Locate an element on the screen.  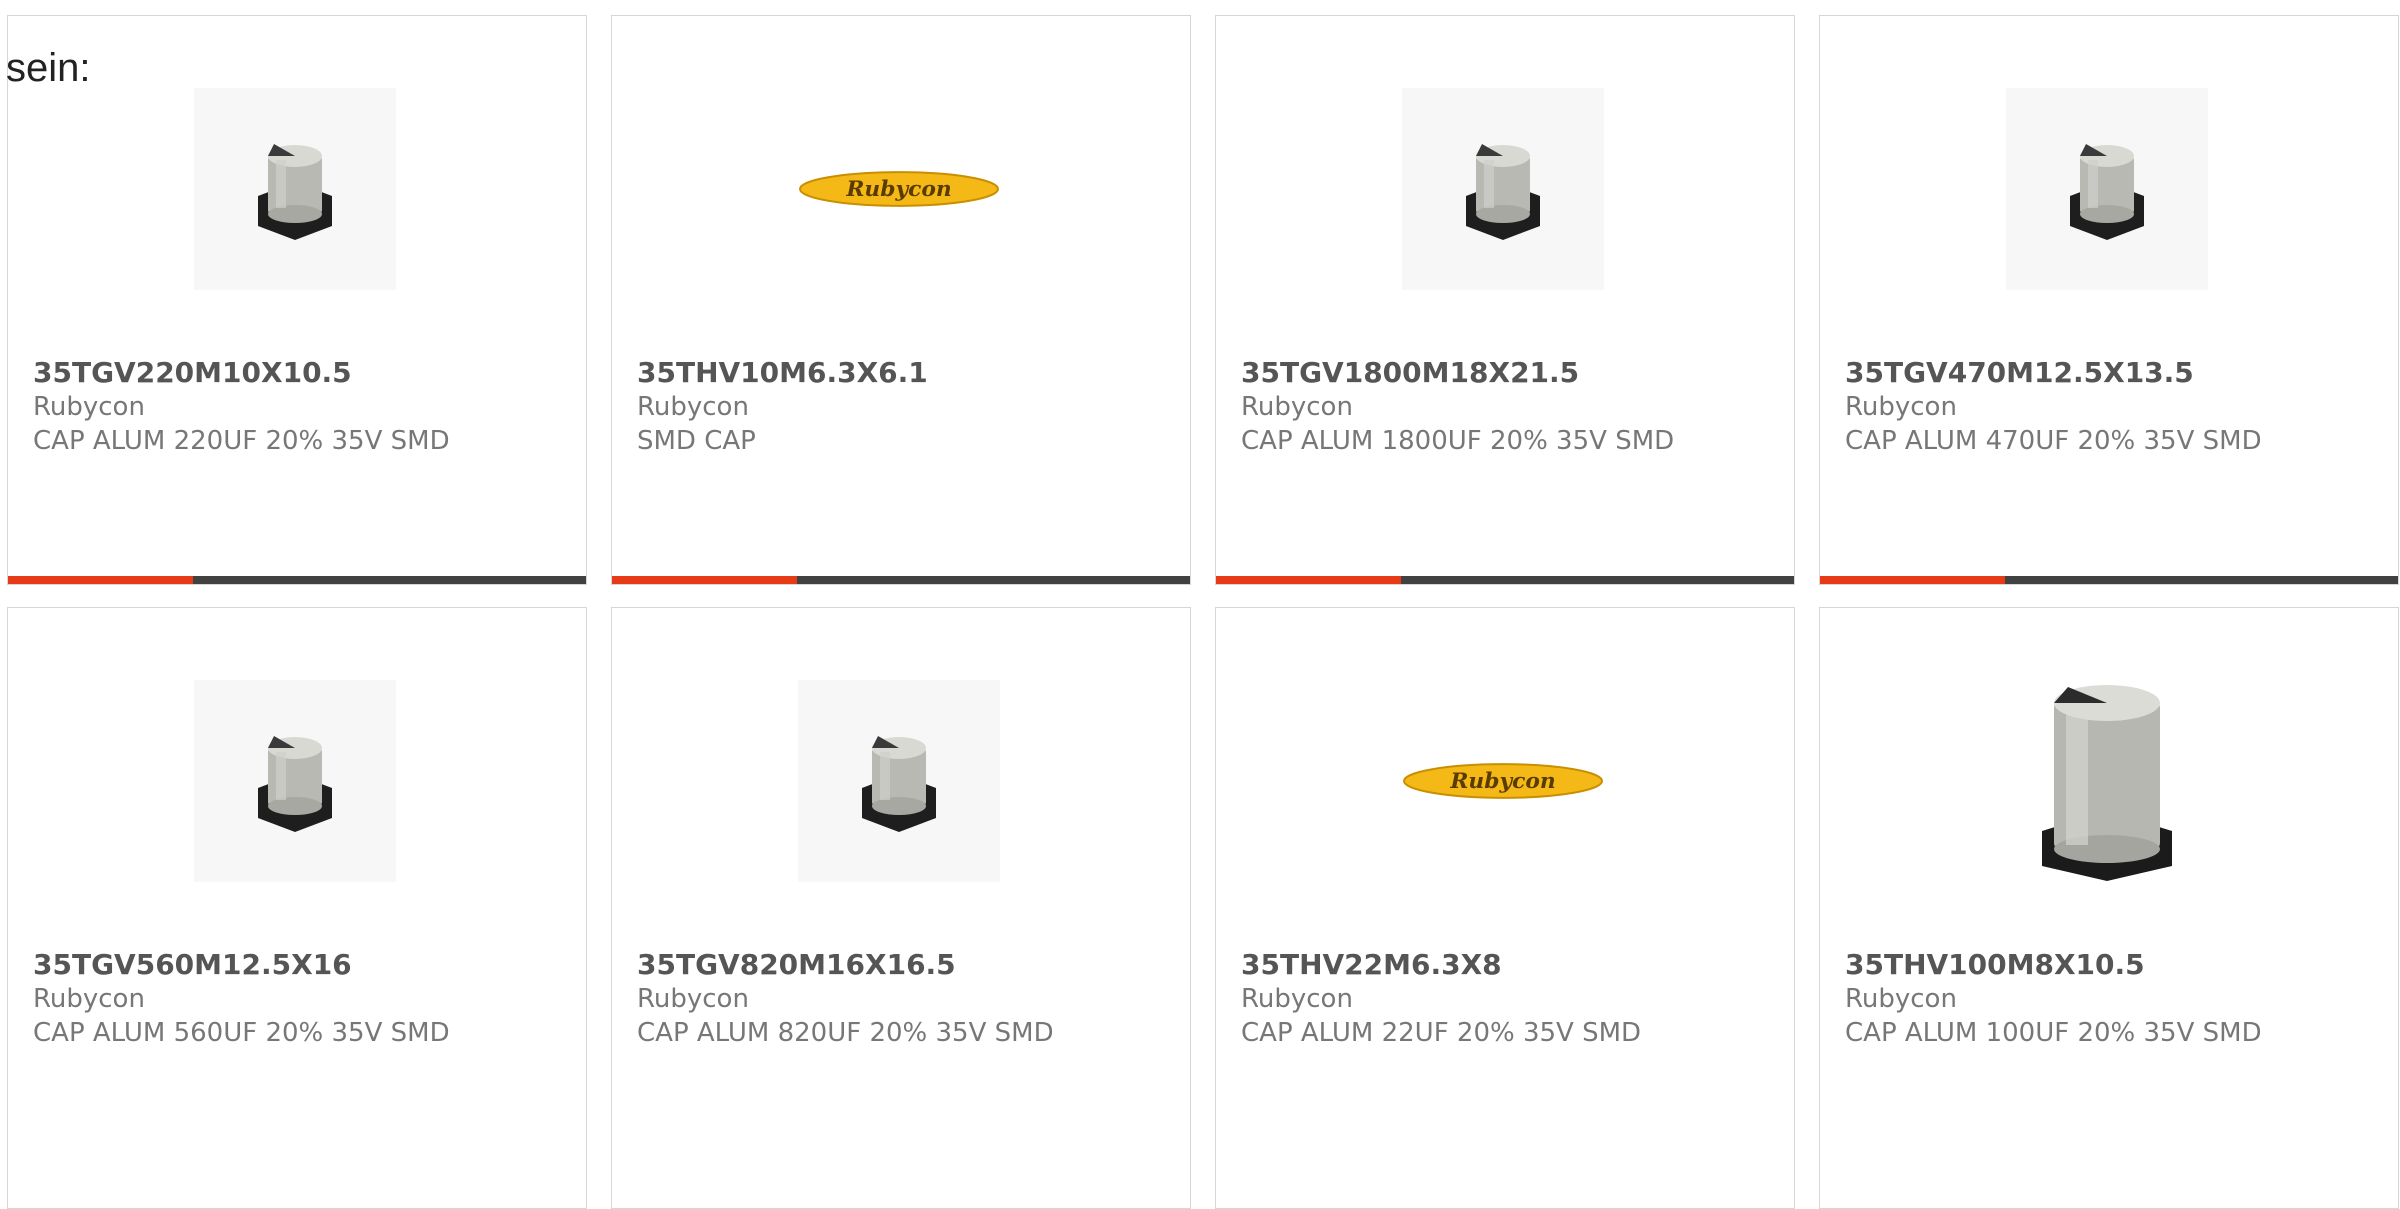
page-label: sein: is located at coordinates (48, 68).